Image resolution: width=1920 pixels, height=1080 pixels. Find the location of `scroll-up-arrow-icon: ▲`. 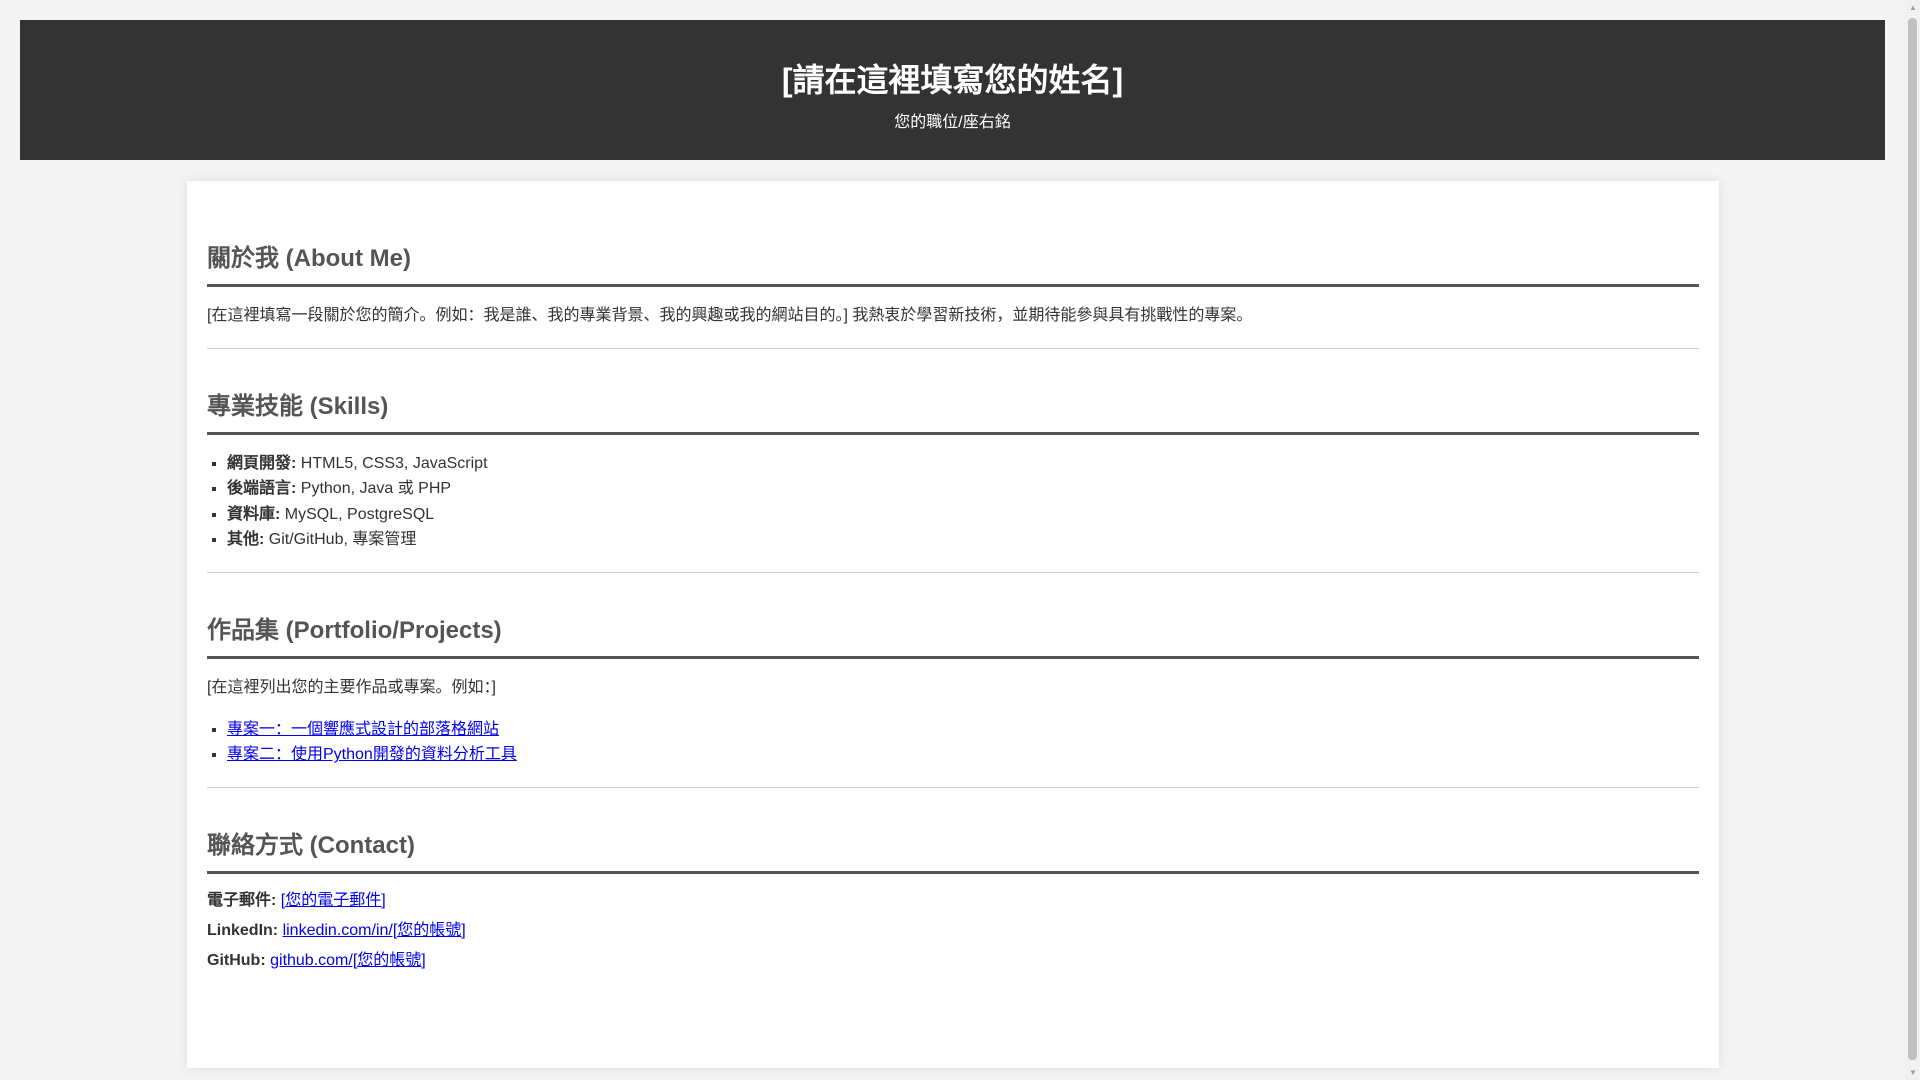

scroll-up-arrow-icon: ▲ is located at coordinates (1913, 8).